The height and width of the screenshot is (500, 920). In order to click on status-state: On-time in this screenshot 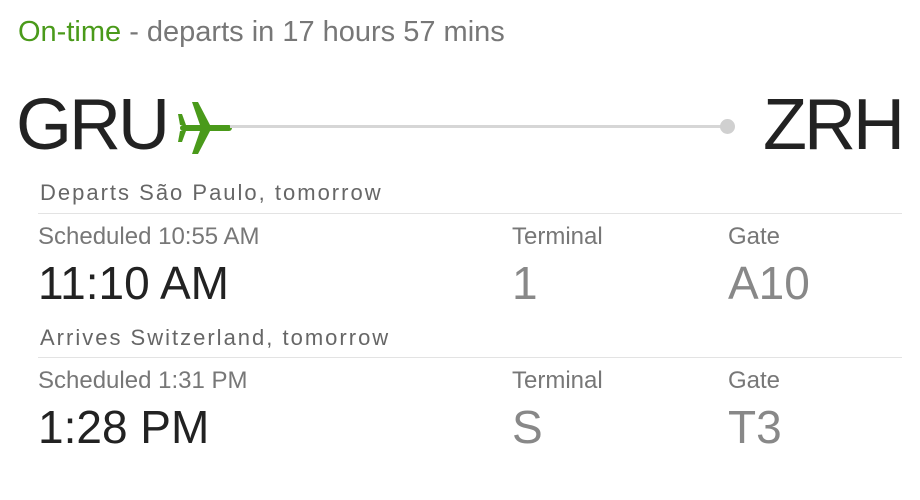, I will do `click(70, 32)`.